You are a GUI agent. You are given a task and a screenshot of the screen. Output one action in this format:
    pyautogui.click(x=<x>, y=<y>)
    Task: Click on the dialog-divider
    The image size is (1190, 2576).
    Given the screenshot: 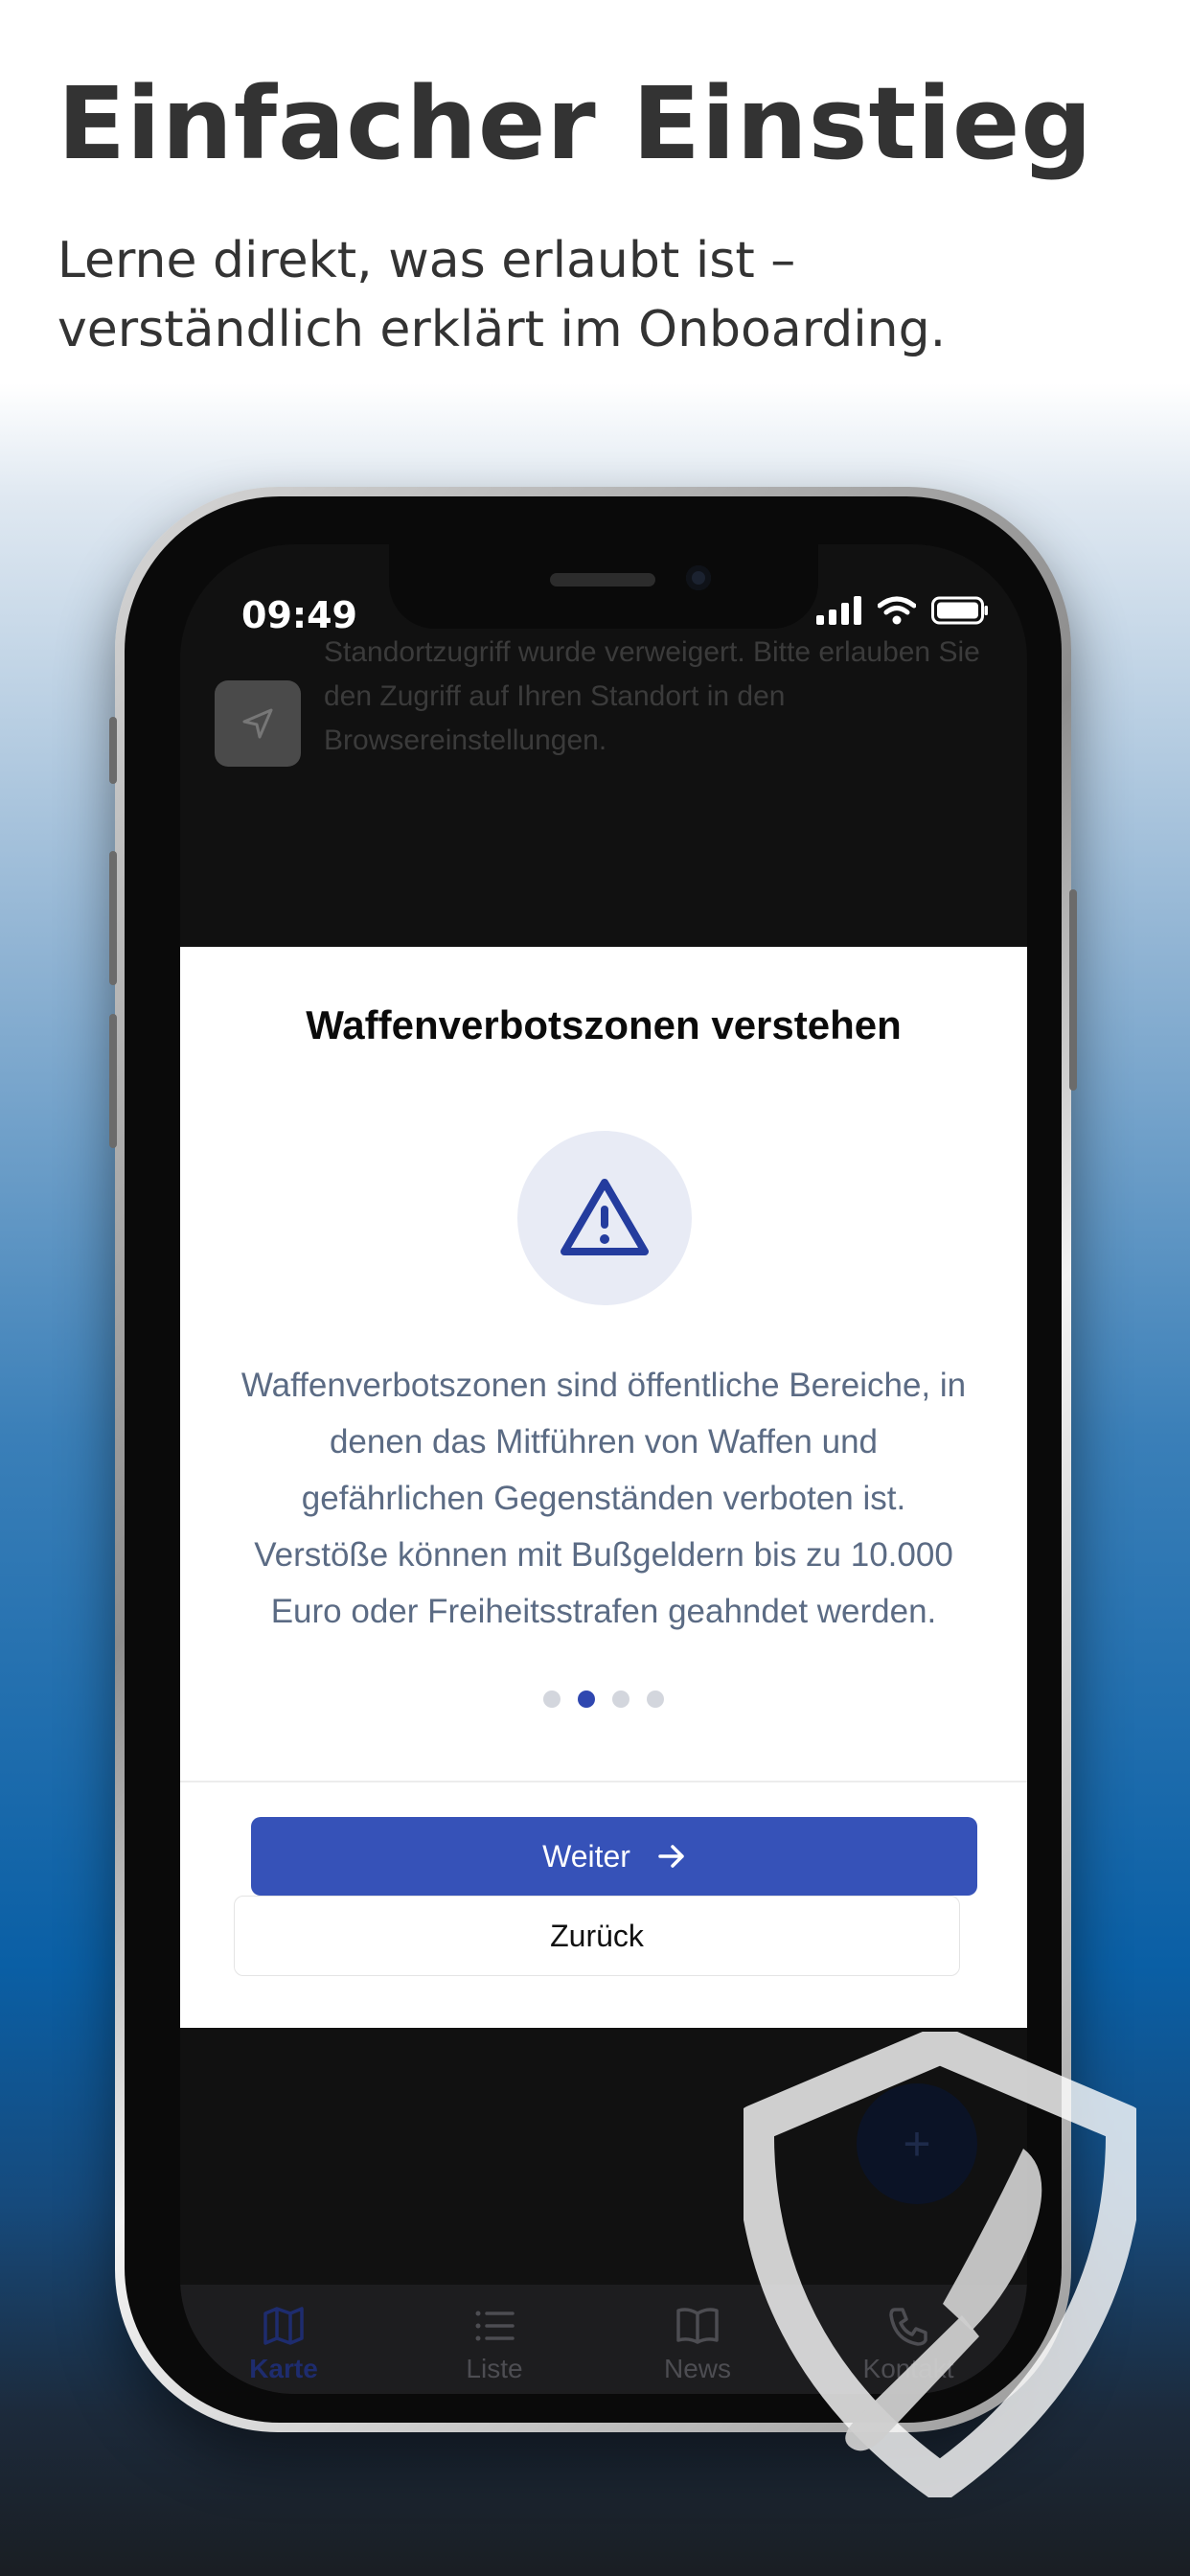 What is the action you would take?
    pyautogui.click(x=604, y=1782)
    